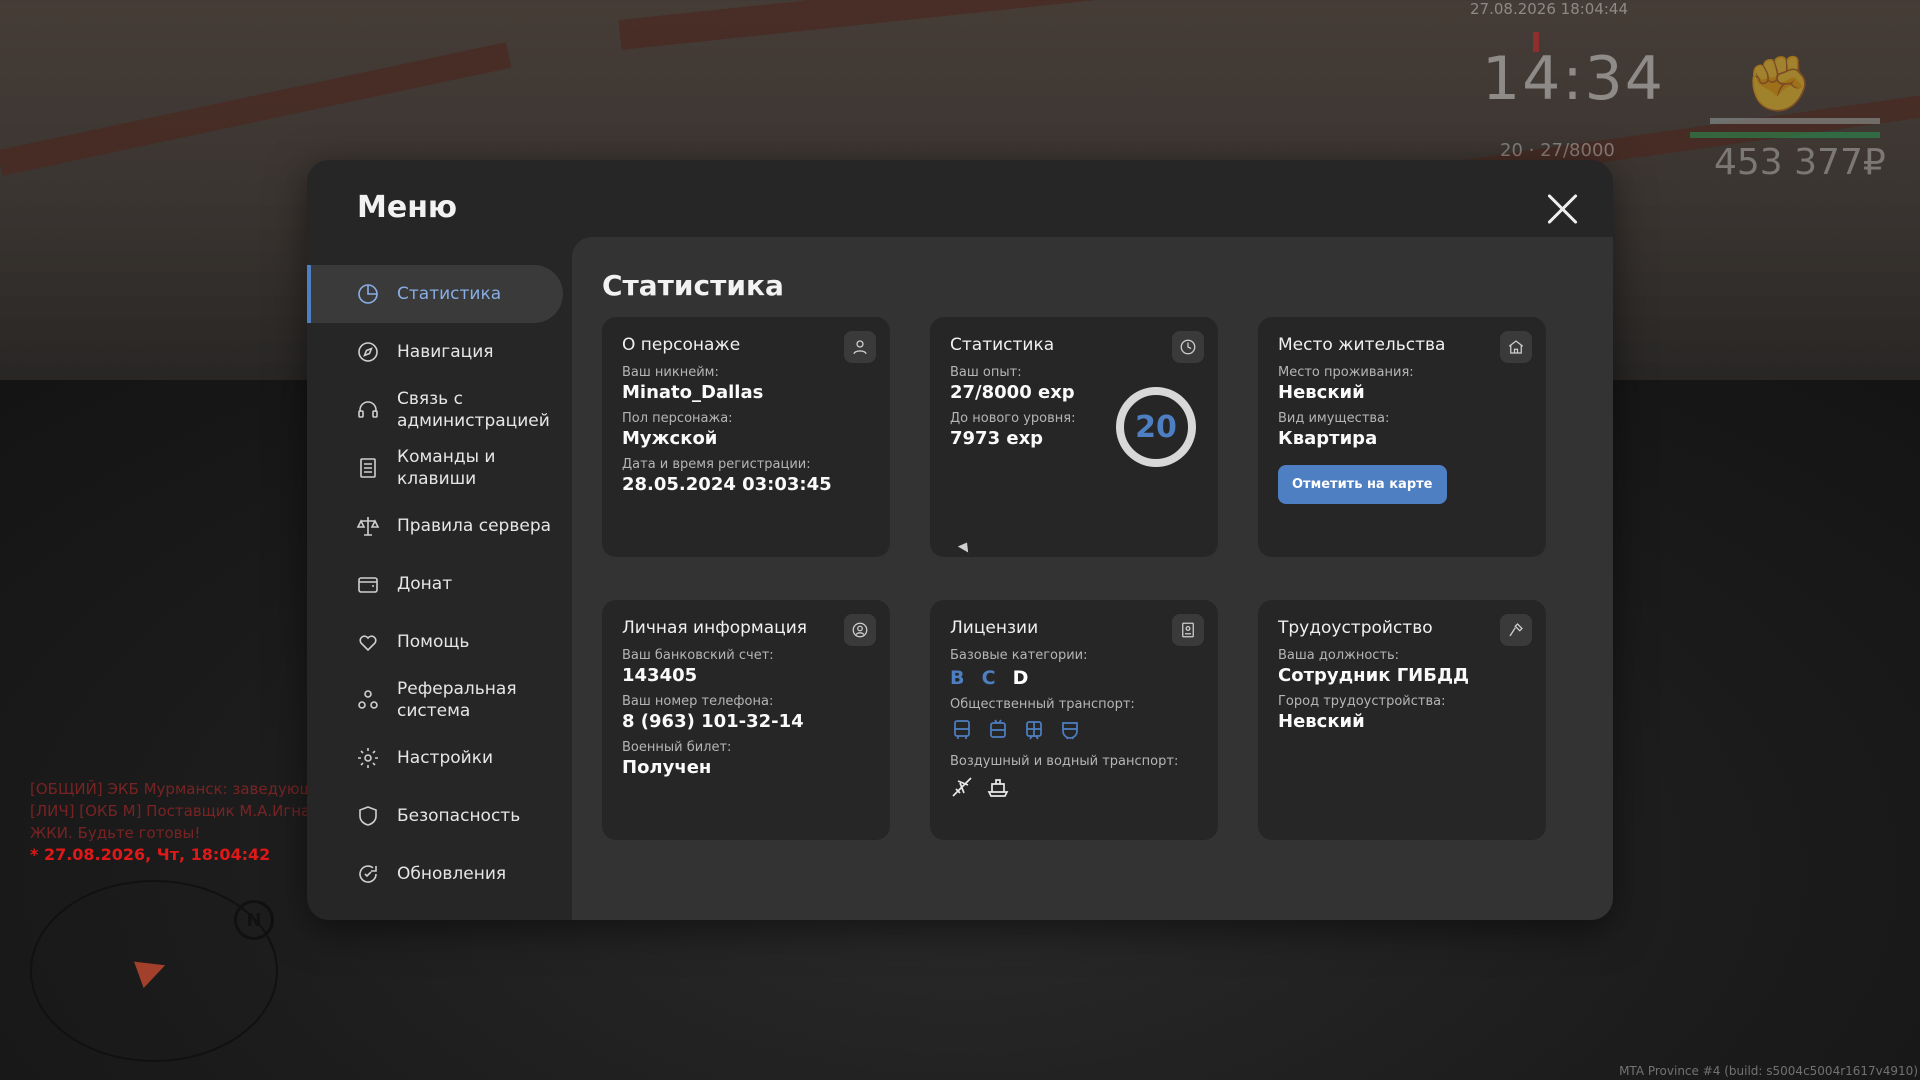  I want to click on id-card-icon, so click(1188, 630).